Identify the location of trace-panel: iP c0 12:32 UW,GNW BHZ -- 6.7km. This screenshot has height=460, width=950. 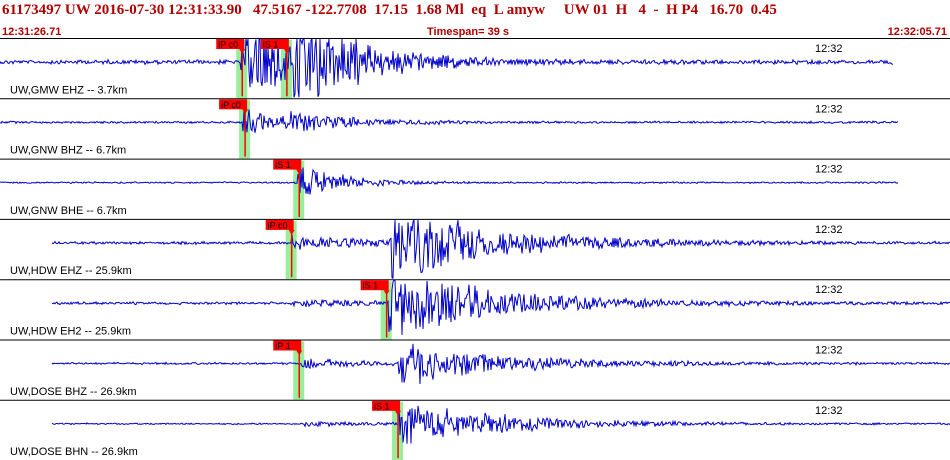
(475, 128).